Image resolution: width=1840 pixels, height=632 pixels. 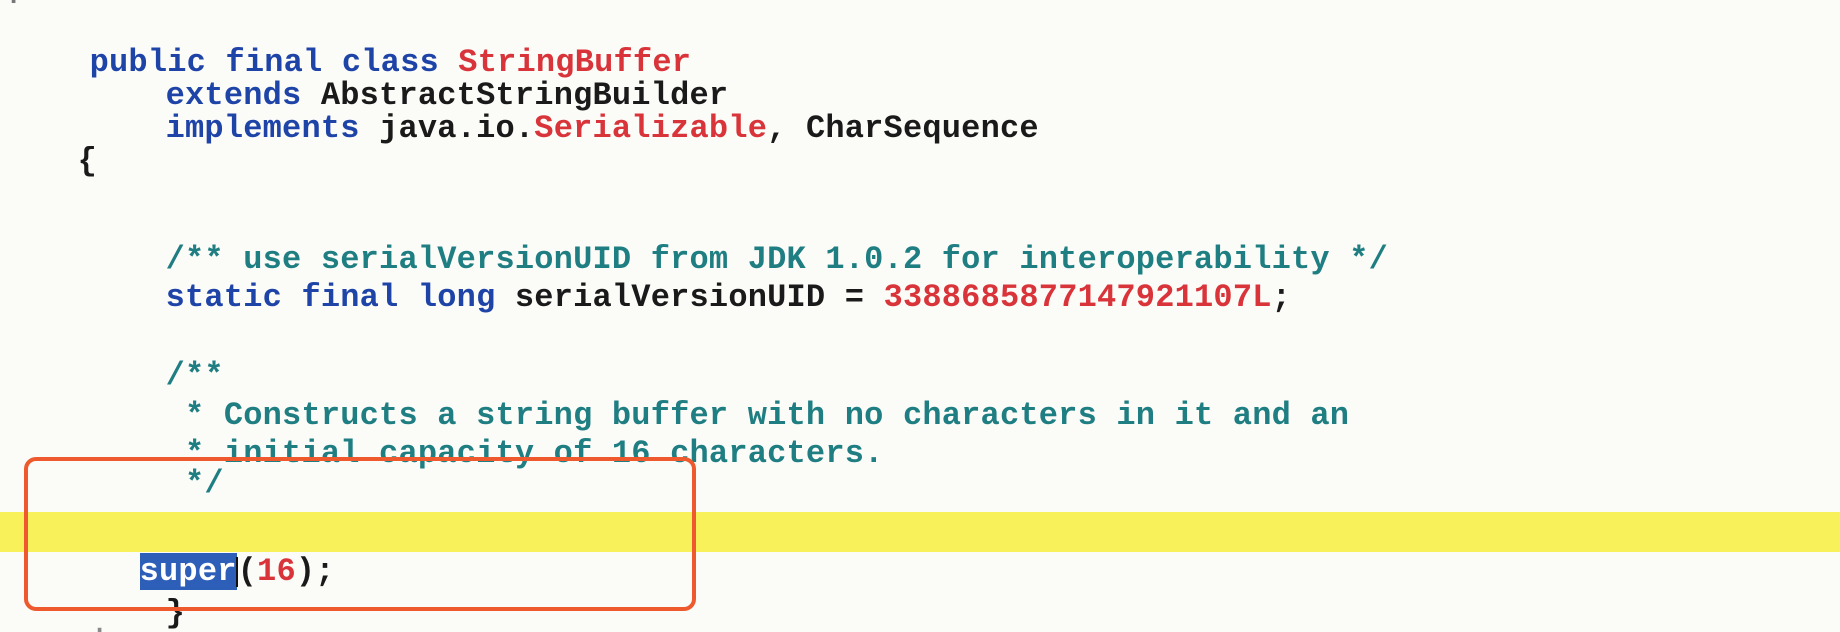 I want to click on type-name: , CharSequence, so click(x=903, y=128).